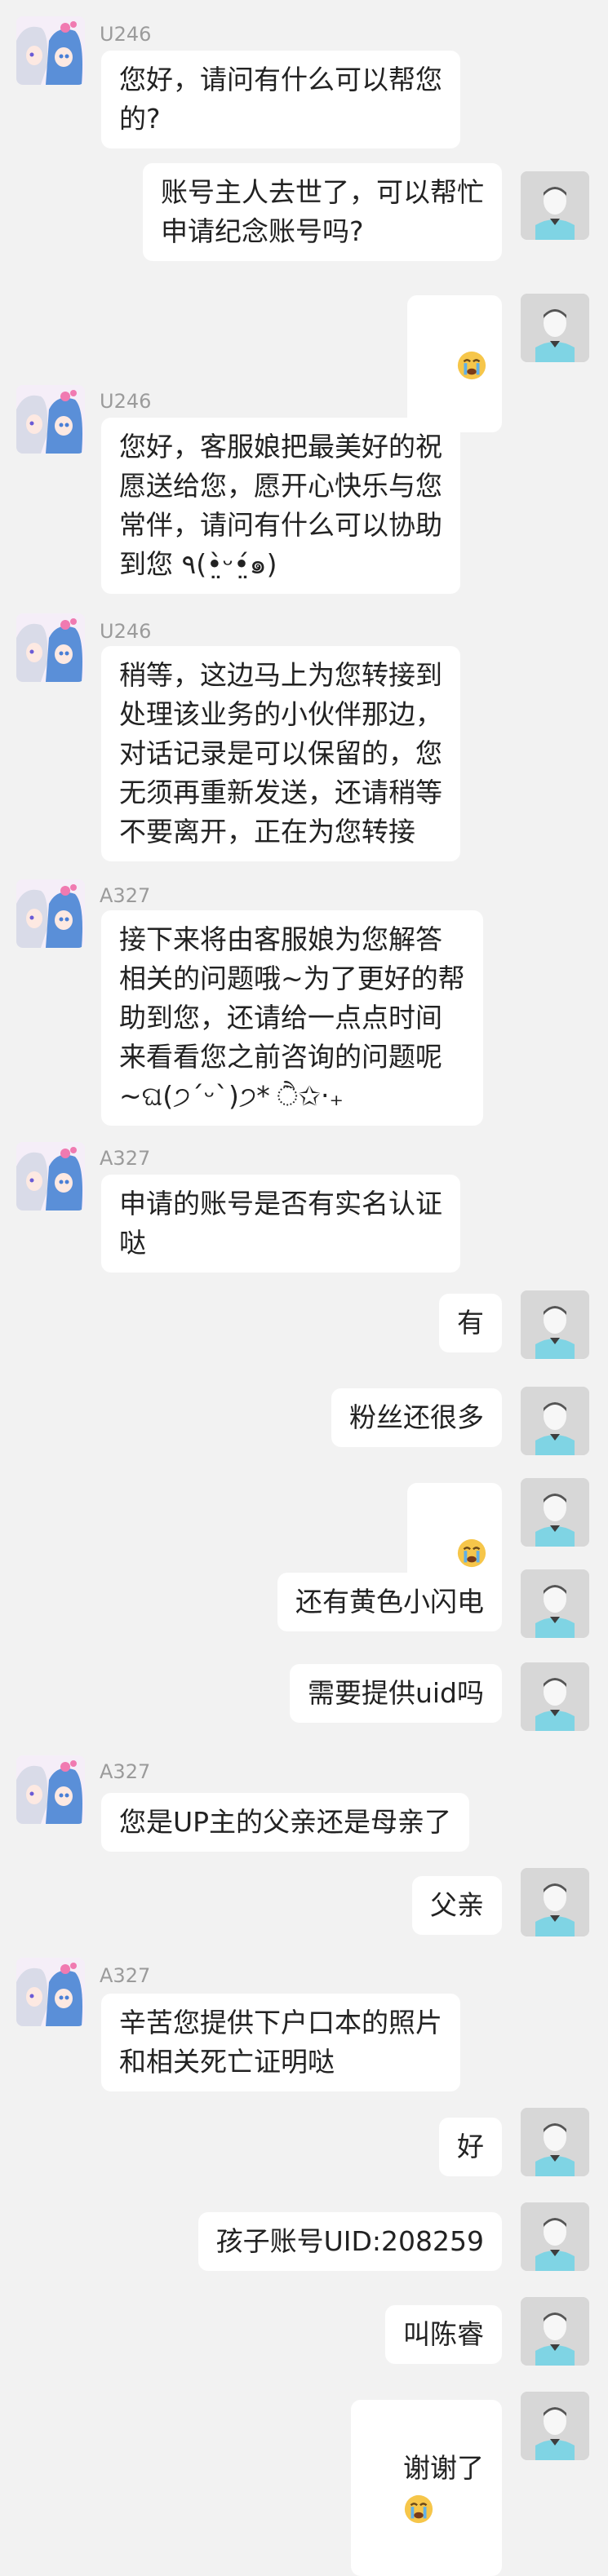 The image size is (608, 2576). What do you see at coordinates (470, 2147) in the screenshot?
I see `message-bubble: 好` at bounding box center [470, 2147].